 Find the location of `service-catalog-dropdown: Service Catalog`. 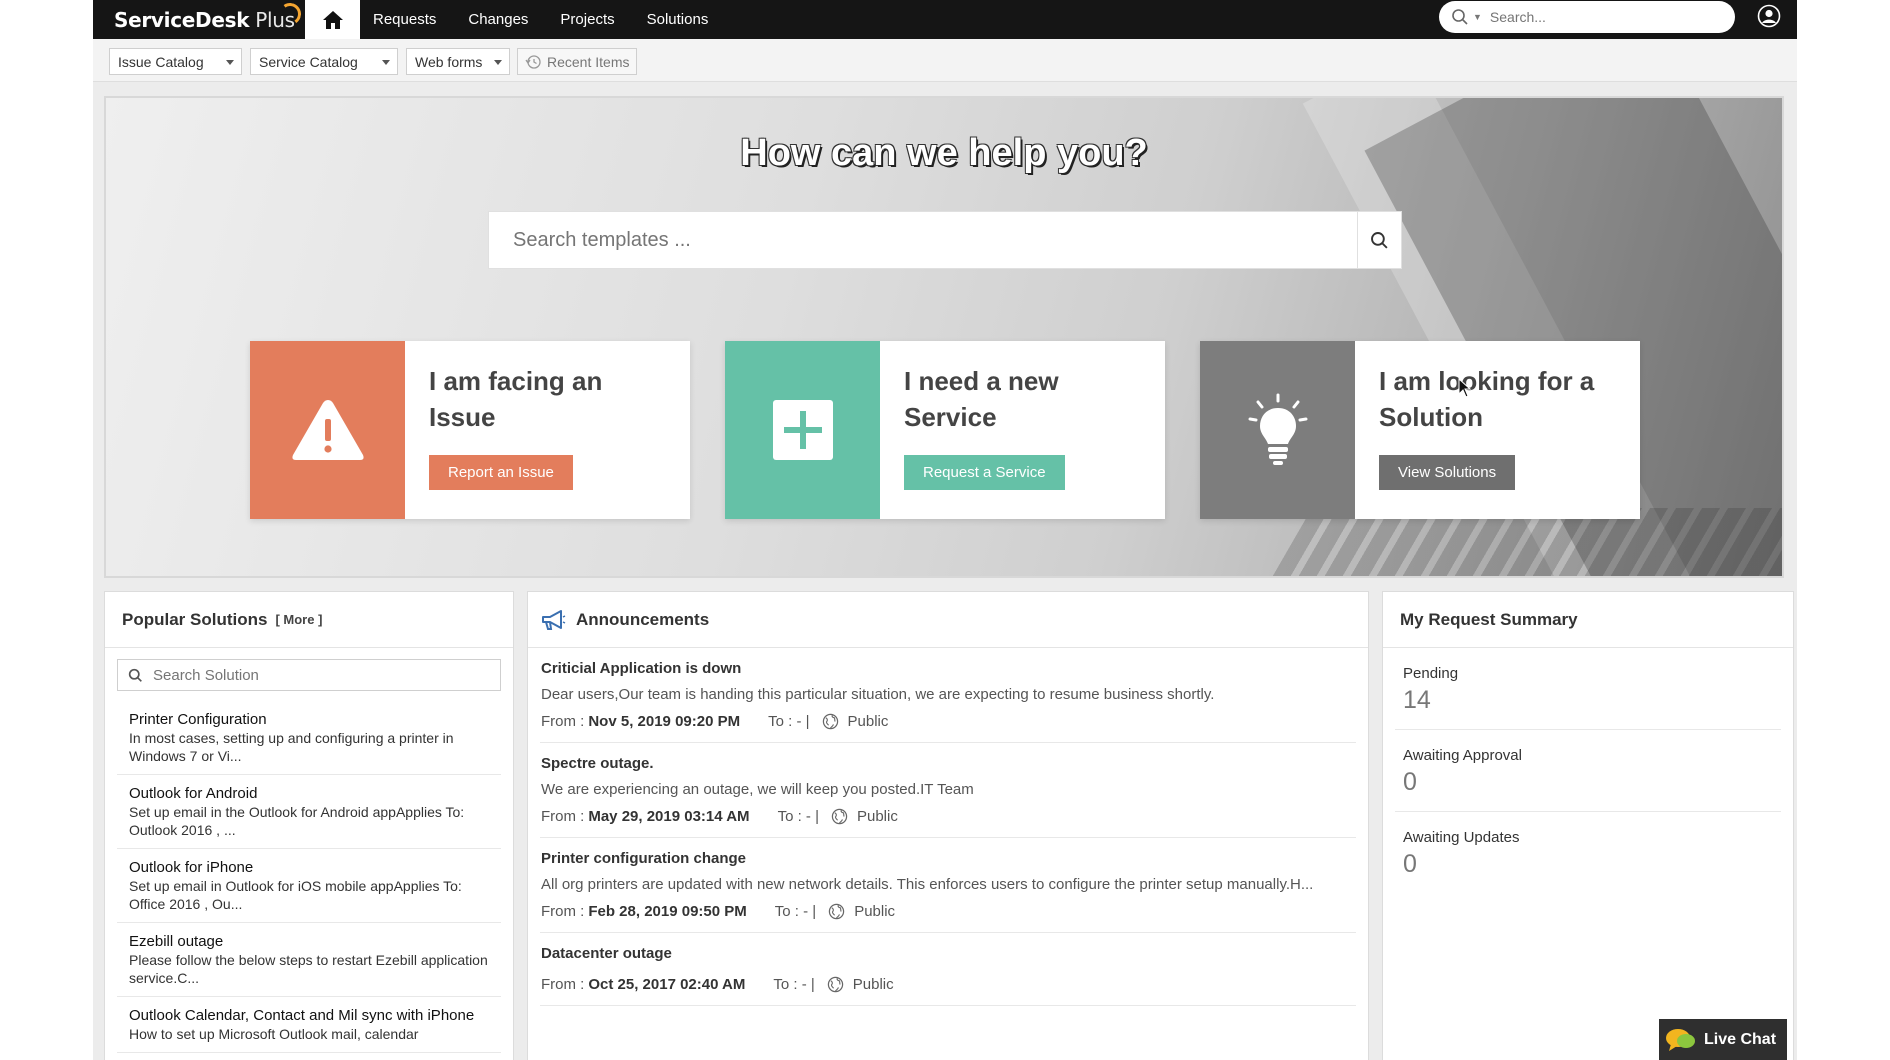

service-catalog-dropdown: Service Catalog is located at coordinates (324, 61).